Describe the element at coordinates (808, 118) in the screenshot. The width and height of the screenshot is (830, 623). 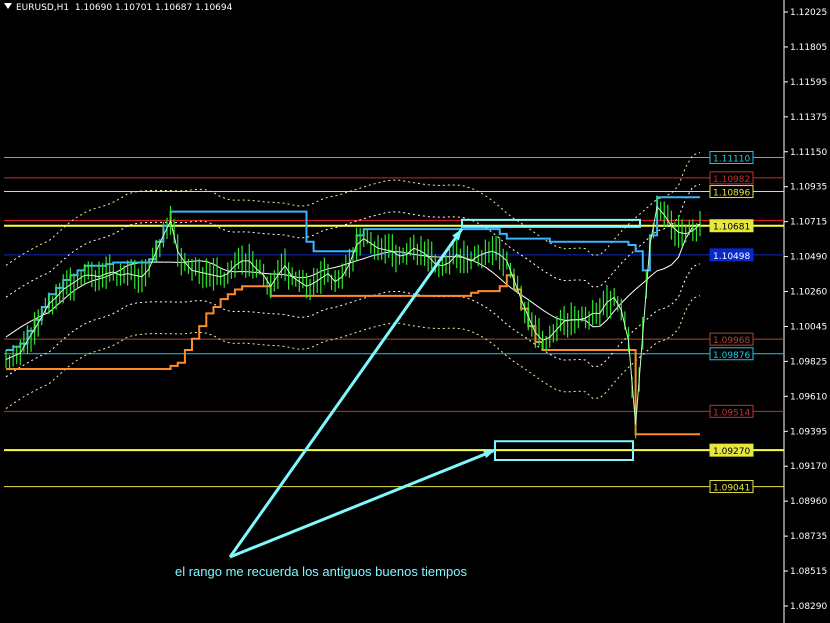
I see `y-tick-label: 1.11375` at that location.